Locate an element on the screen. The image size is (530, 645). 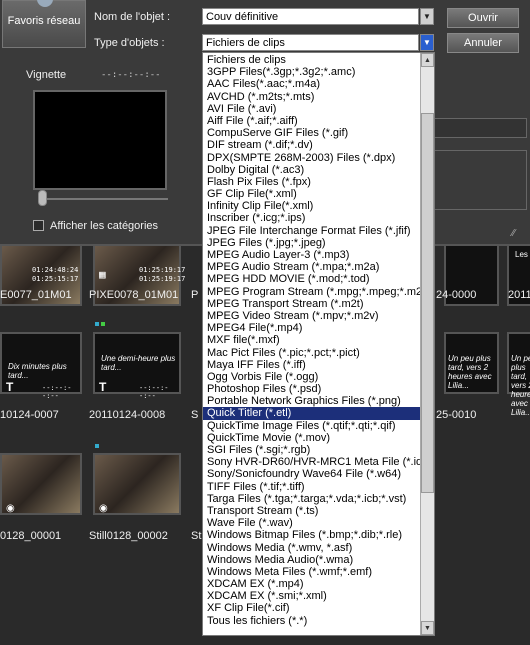
clip-name: 0128_00001 is located at coordinates (31, 536).